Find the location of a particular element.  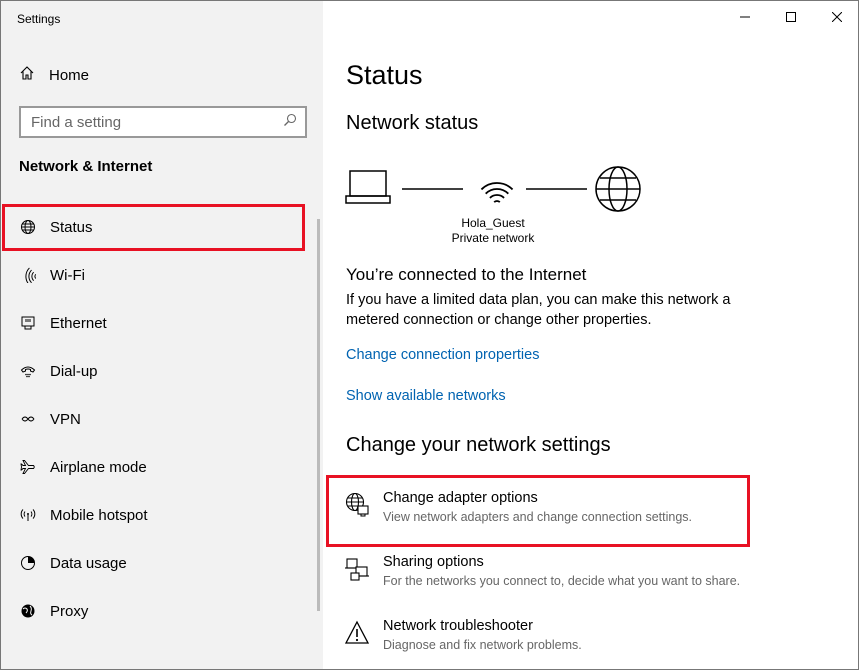

ethernet-icon is located at coordinates (27, 323).